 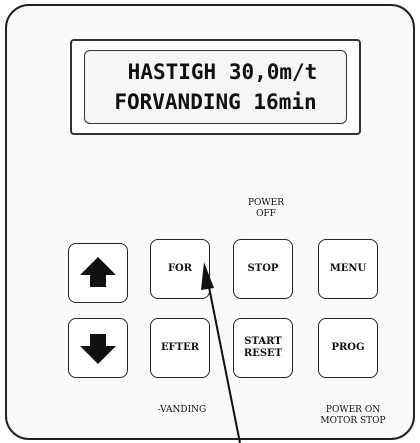 What do you see at coordinates (180, 348) in the screenshot?
I see `efter-button: EFTER` at bounding box center [180, 348].